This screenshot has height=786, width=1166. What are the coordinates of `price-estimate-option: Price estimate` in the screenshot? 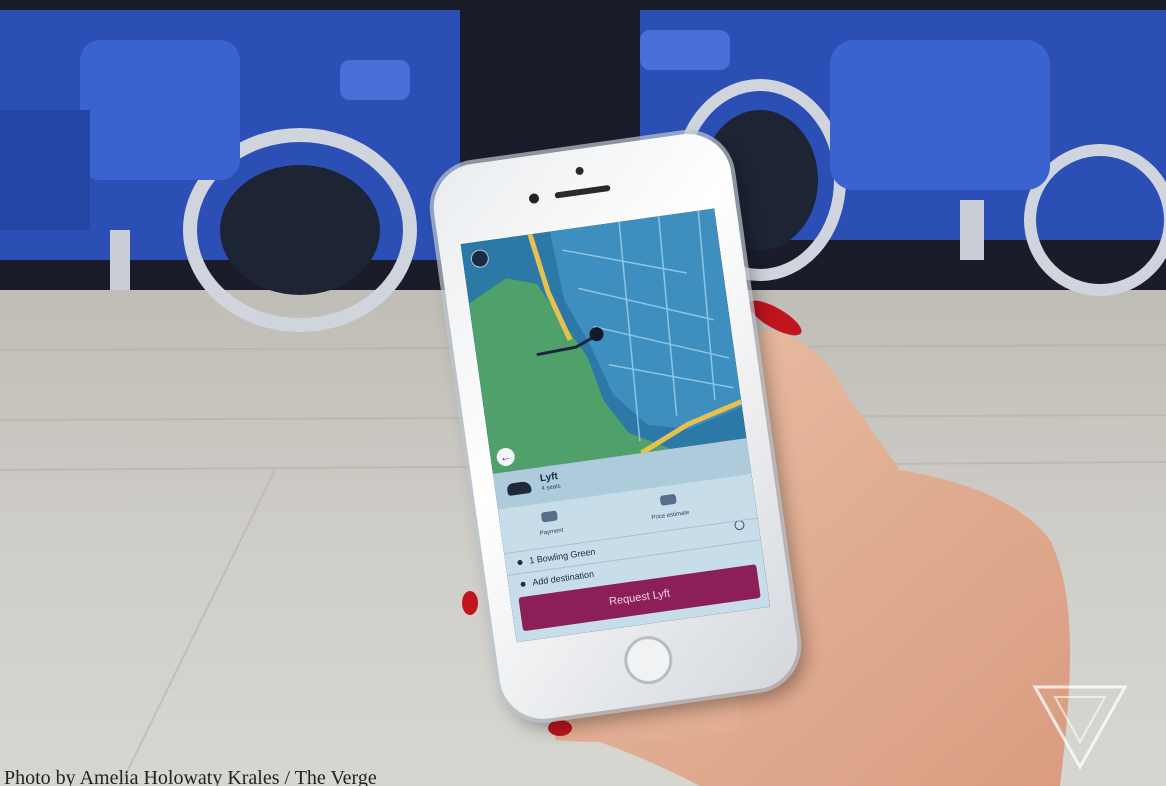 It's located at (669, 505).